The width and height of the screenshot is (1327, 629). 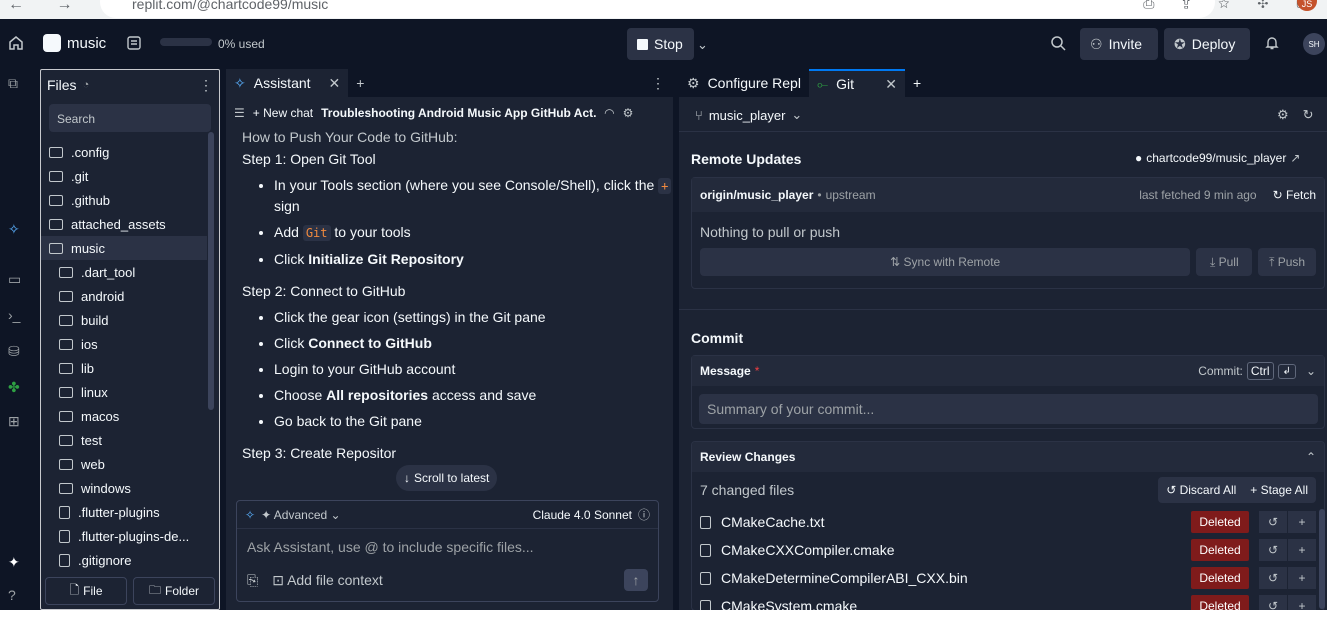 What do you see at coordinates (301, 515) in the screenshot?
I see `advanced-button: ✦ Advanced ⌄` at bounding box center [301, 515].